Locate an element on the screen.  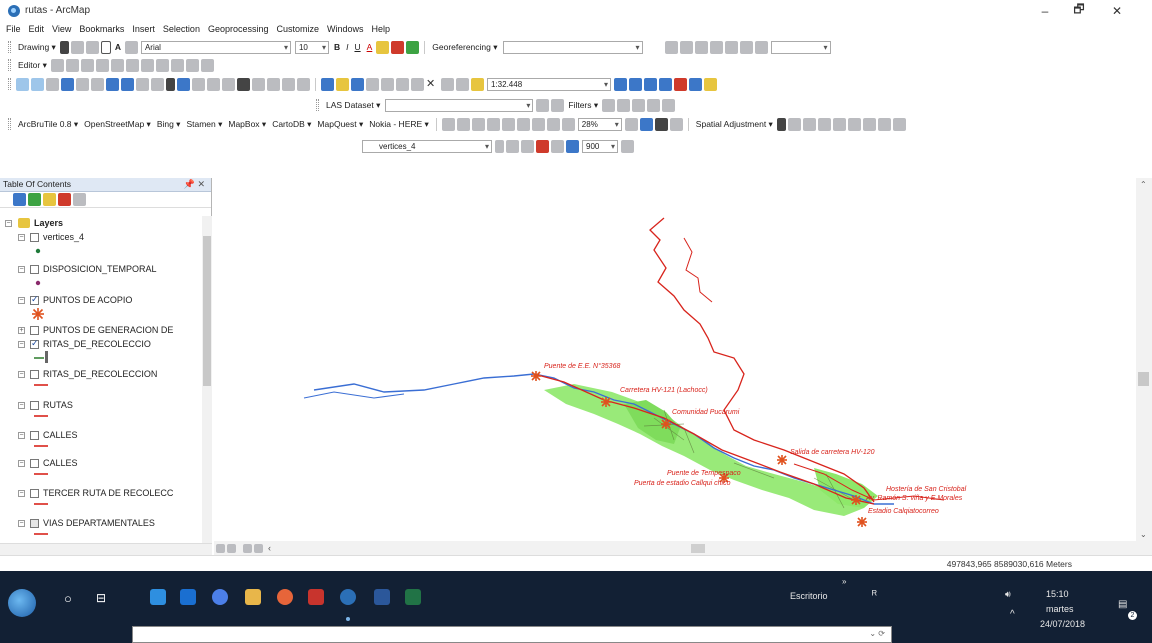
grid-icon is located at coordinates (523, 124).